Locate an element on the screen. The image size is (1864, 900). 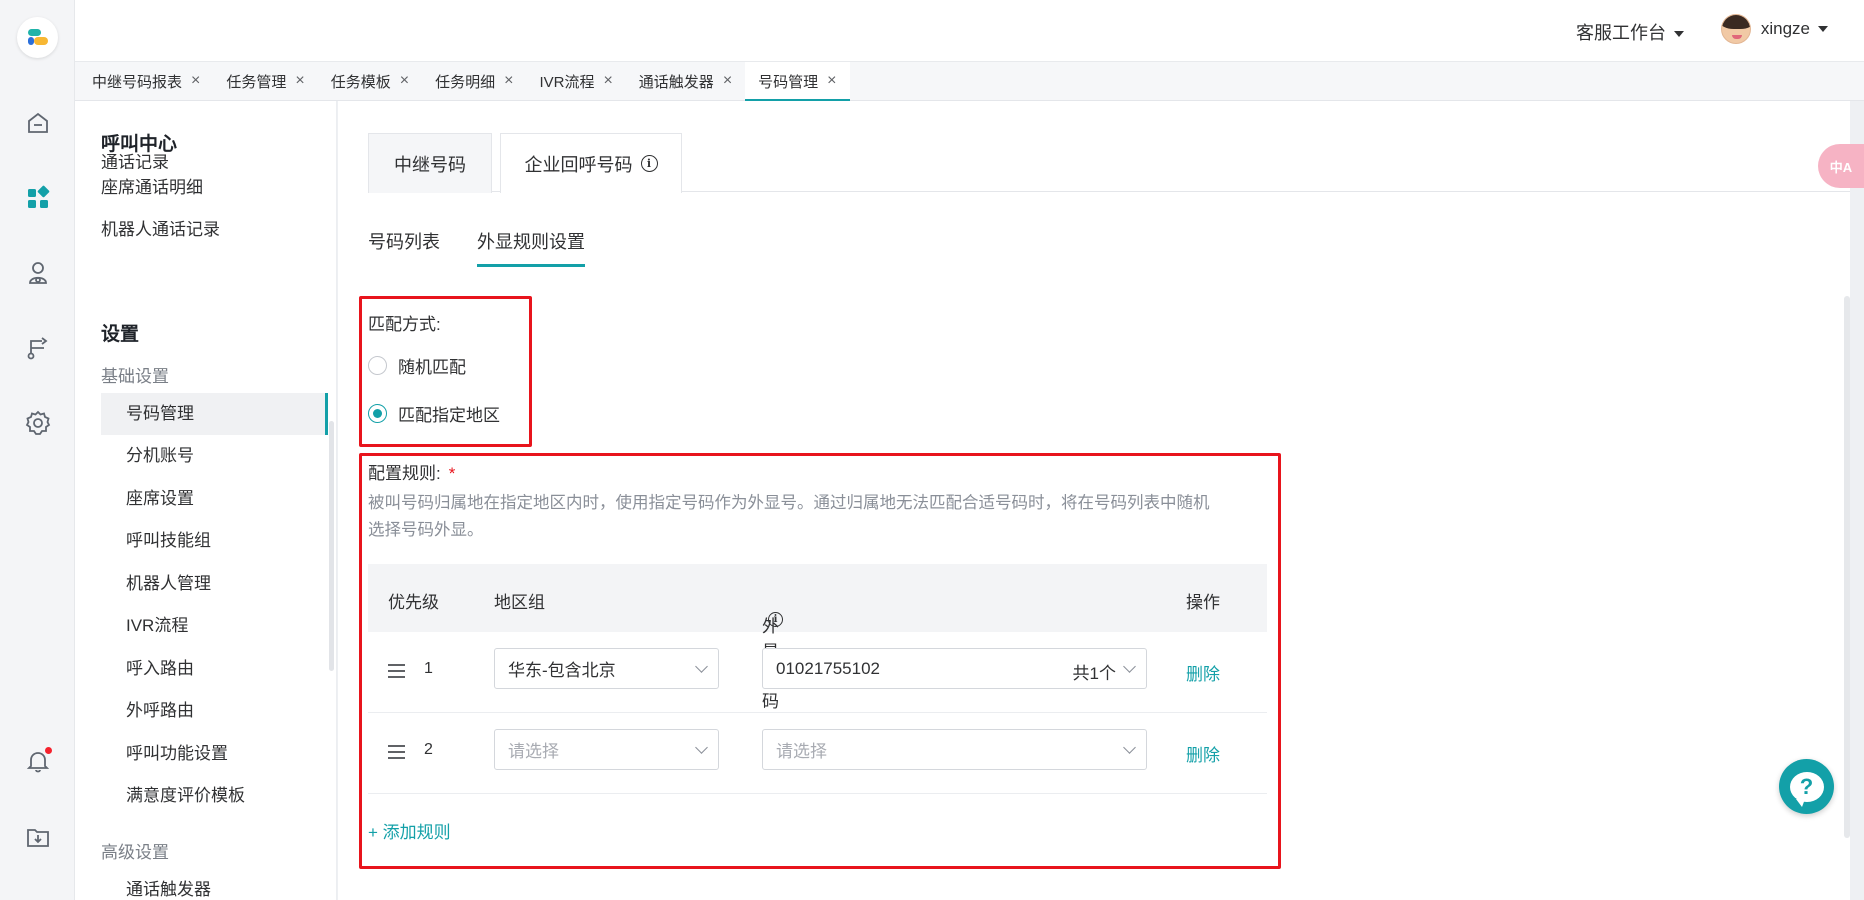
notification-dot is located at coordinates (48, 750).